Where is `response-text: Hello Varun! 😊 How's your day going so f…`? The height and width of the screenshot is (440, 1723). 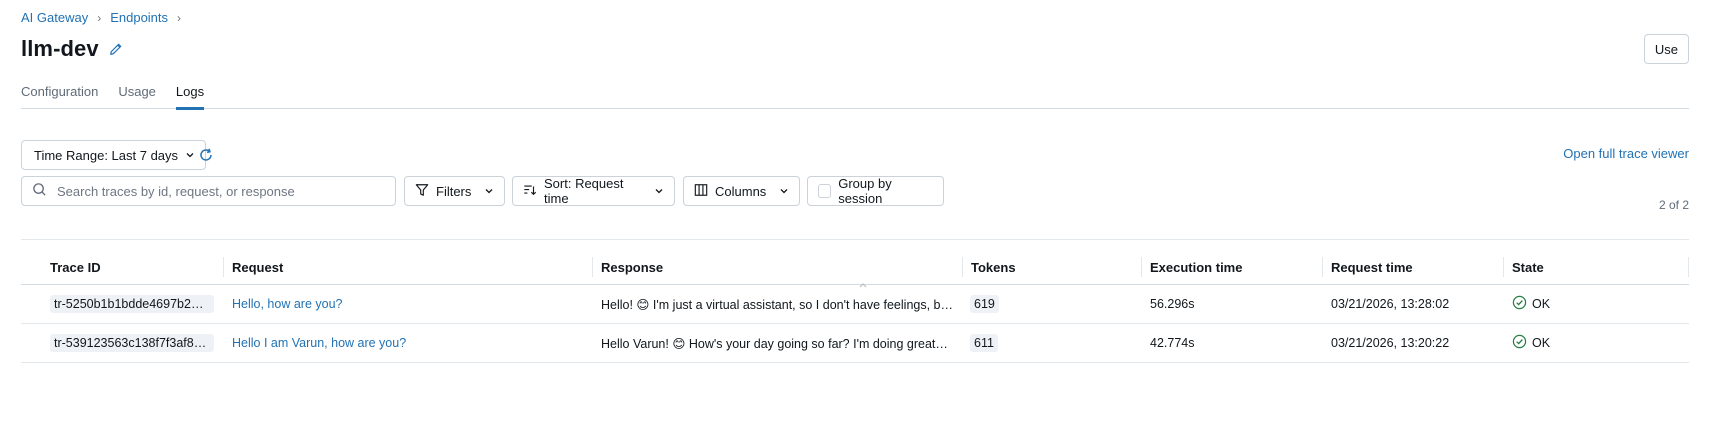 response-text: Hello Varun! 😊 How's your day going so f… is located at coordinates (779, 343).